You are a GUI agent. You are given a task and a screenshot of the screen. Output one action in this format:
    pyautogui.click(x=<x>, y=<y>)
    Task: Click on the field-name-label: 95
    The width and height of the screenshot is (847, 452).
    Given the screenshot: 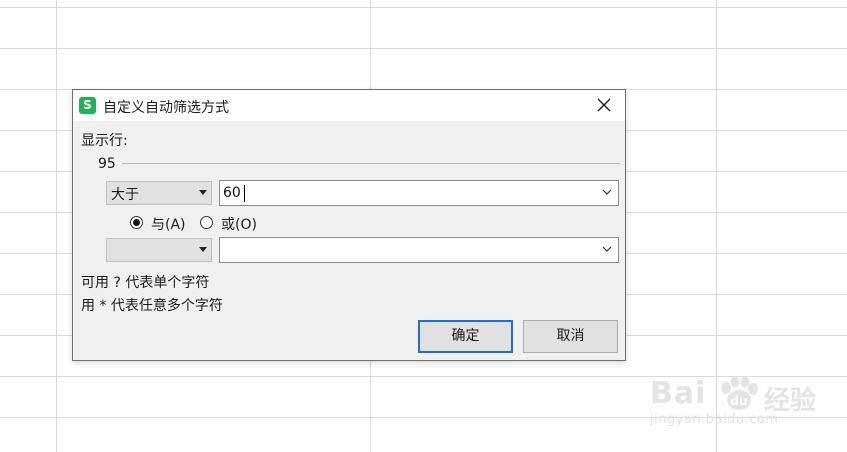 What is the action you would take?
    pyautogui.click(x=107, y=164)
    